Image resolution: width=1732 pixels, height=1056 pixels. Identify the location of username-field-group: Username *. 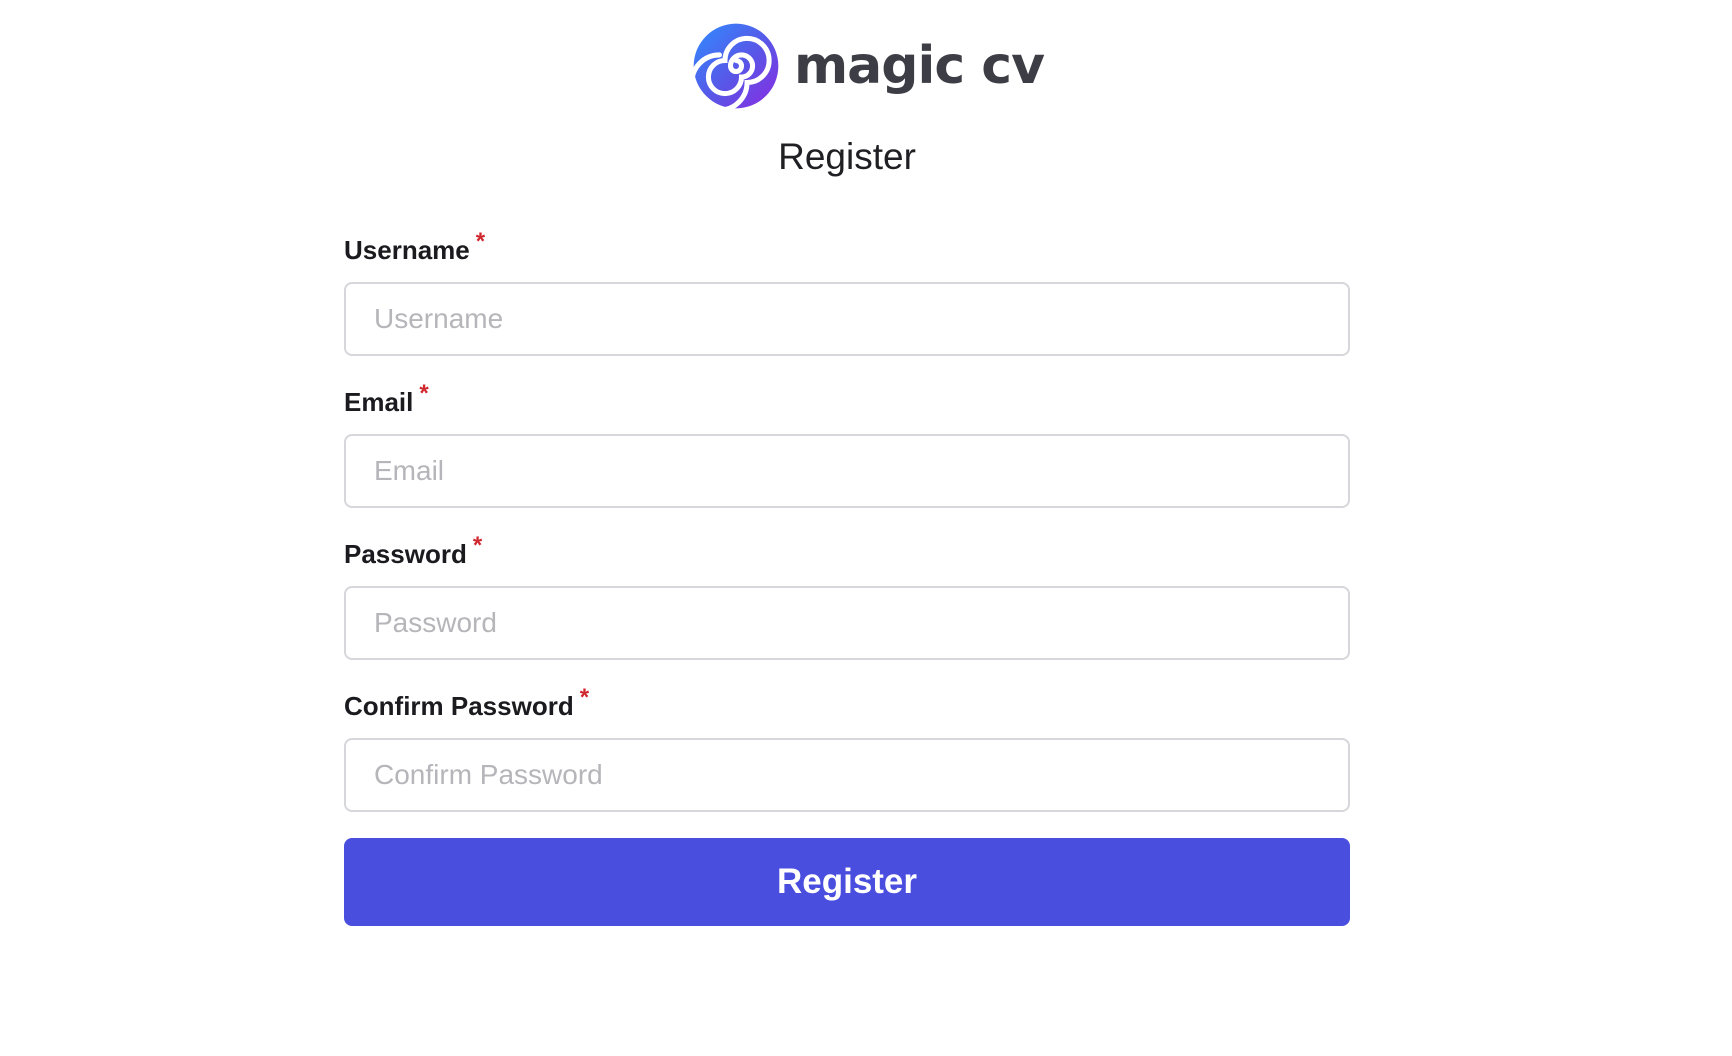
(847, 292).